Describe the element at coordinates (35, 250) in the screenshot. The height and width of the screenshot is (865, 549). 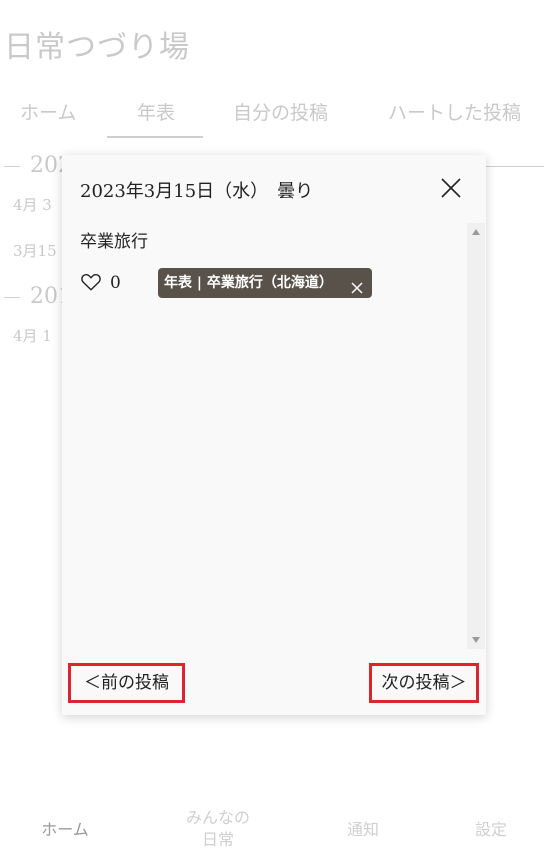
I see `timeline-entry: 3月15` at that location.